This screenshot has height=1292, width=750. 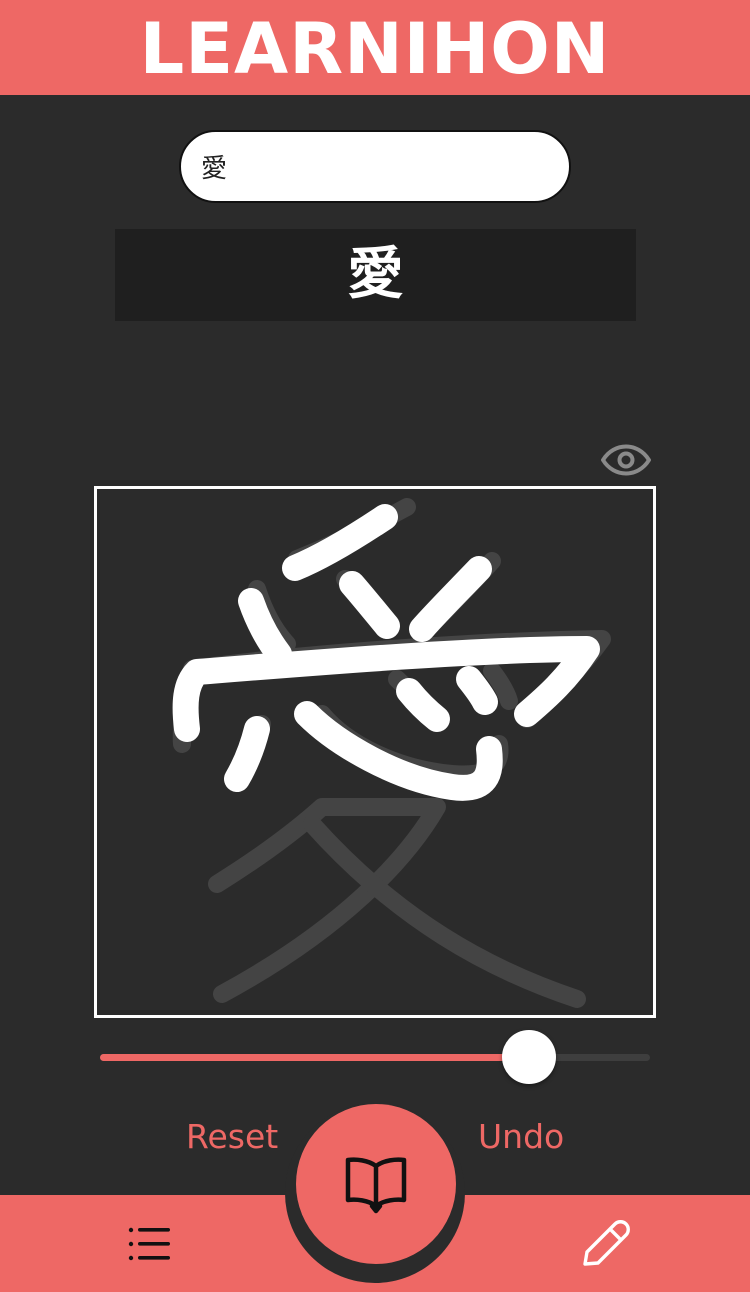 What do you see at coordinates (232, 1137) in the screenshot?
I see `reset-button: Reset` at bounding box center [232, 1137].